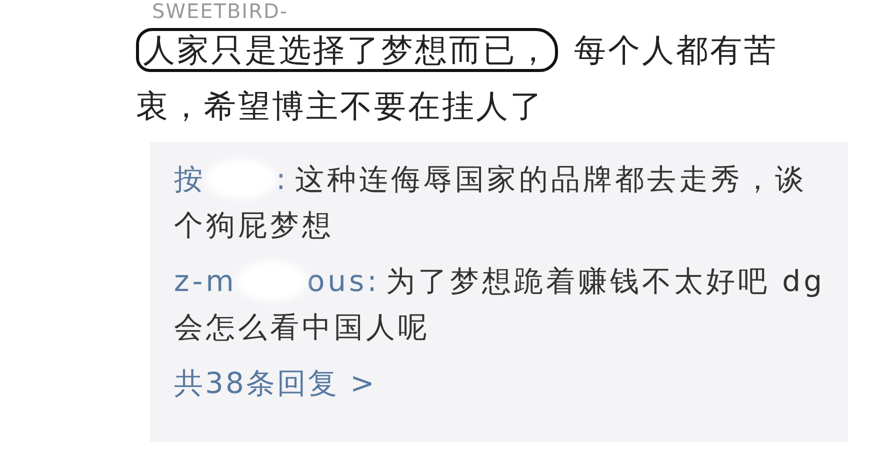 Image resolution: width=880 pixels, height=450 pixels. What do you see at coordinates (282, 179) in the screenshot?
I see `reply-username: :` at bounding box center [282, 179].